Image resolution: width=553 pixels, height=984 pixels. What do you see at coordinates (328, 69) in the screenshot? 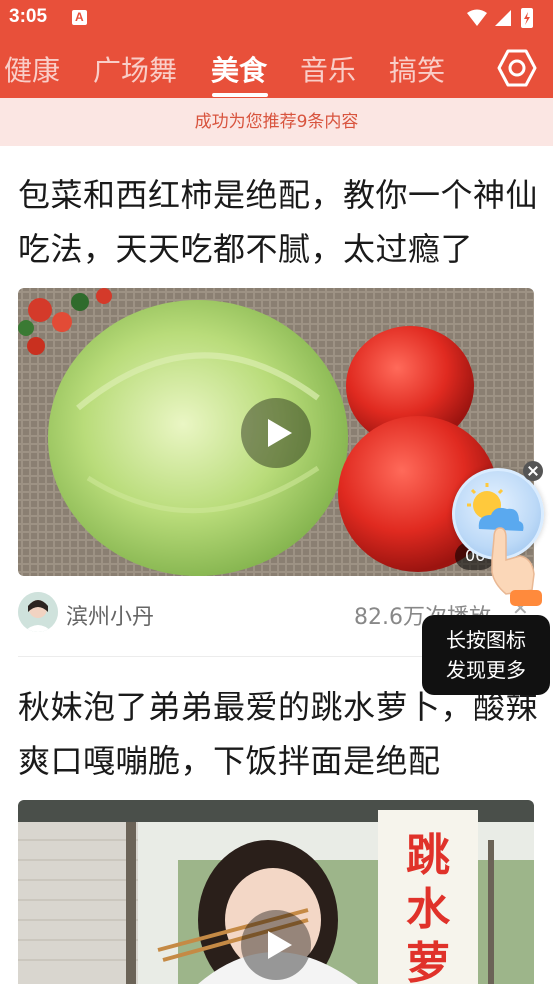
I see `tab-music: 音乐` at bounding box center [328, 69].